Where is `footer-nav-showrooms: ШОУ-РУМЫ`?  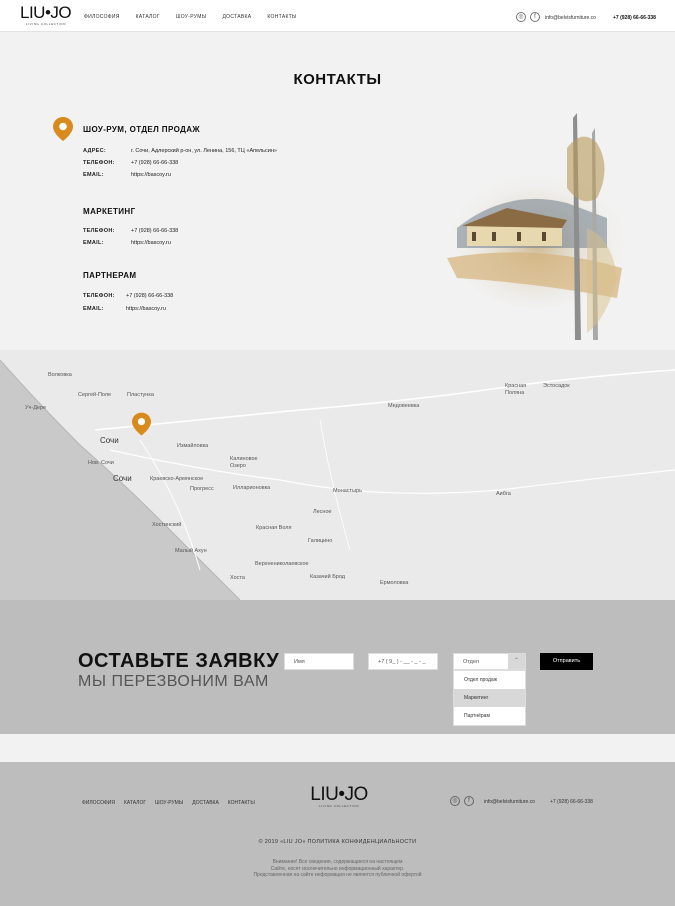
footer-nav-showrooms: ШОУ-РУМЫ is located at coordinates (169, 803).